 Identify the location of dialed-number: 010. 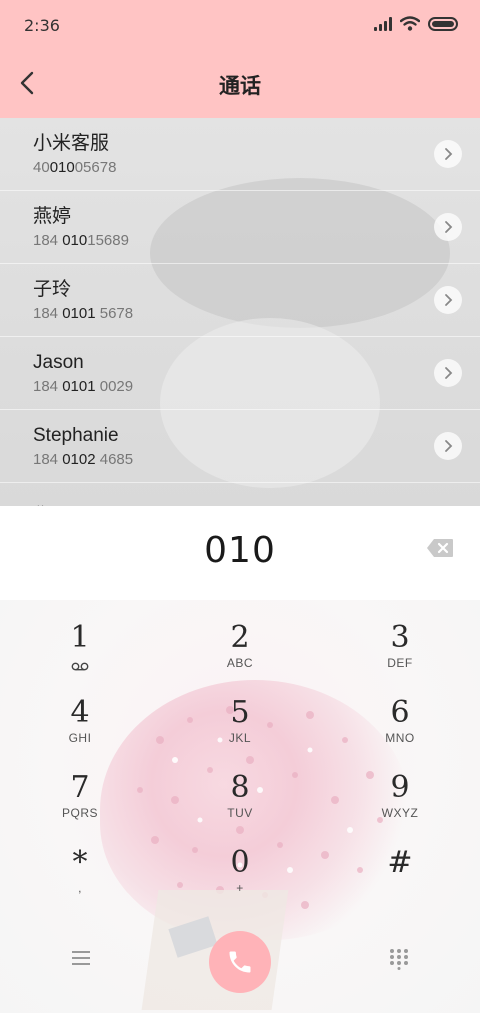
(240, 550).